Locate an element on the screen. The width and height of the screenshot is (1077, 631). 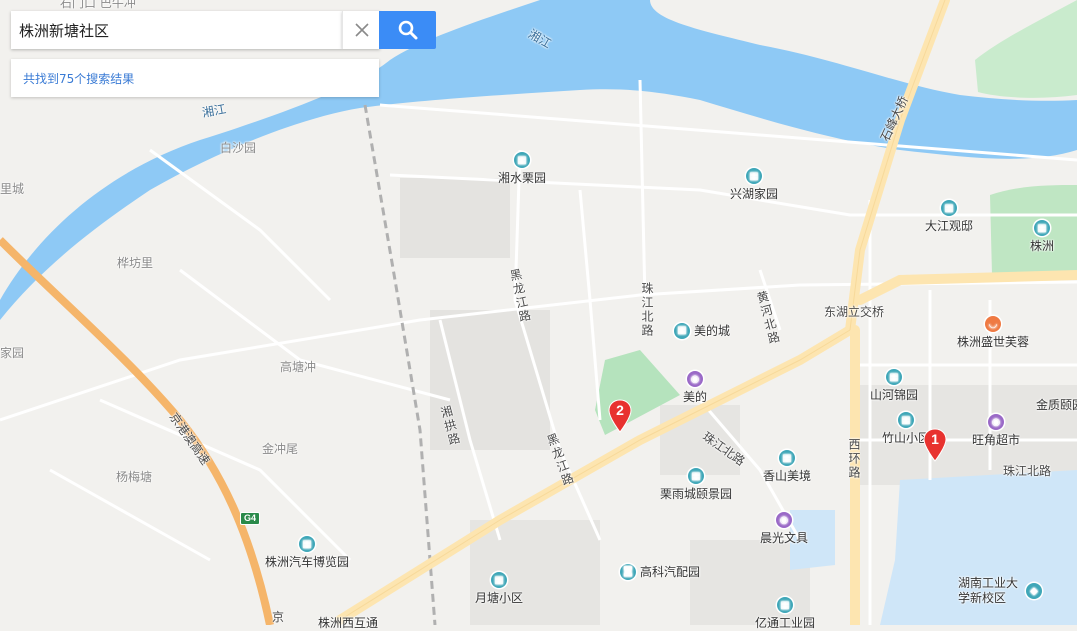
poi-label: 株洲 is located at coordinates (1042, 246).